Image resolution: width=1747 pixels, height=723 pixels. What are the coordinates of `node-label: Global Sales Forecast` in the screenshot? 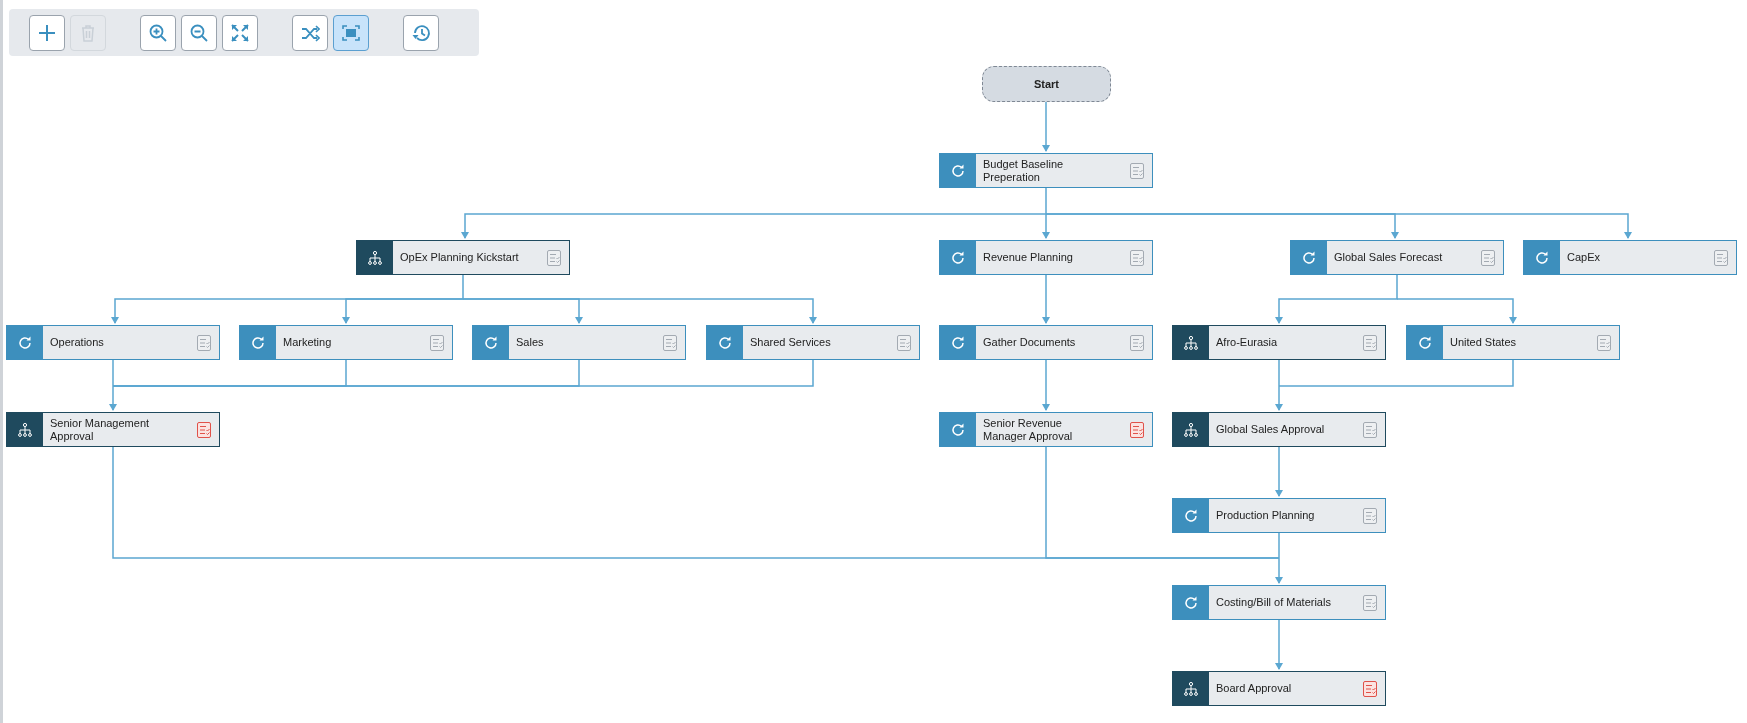 It's located at (1388, 257).